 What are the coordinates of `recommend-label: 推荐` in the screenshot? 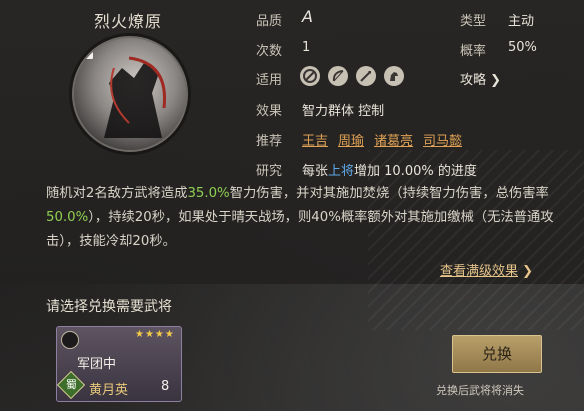 It's located at (269, 141).